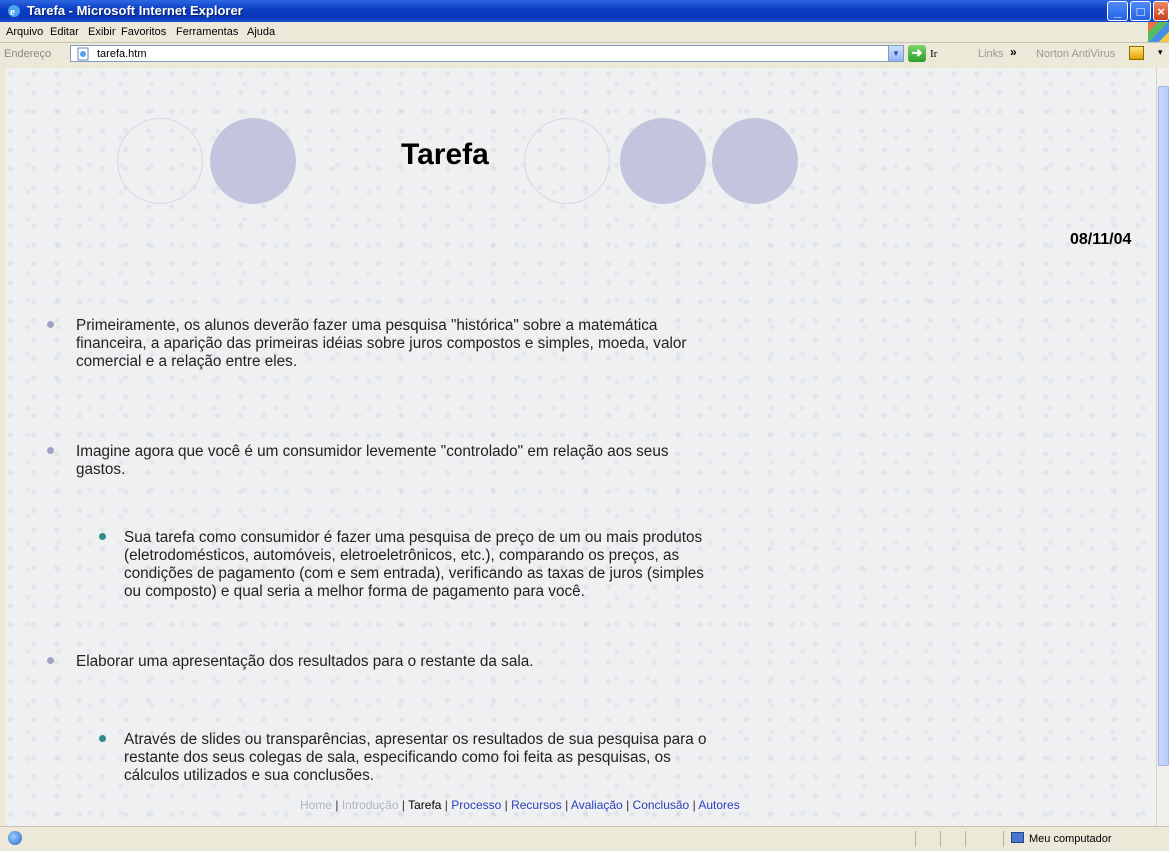  I want to click on svg-text: e, so click(12, 12).